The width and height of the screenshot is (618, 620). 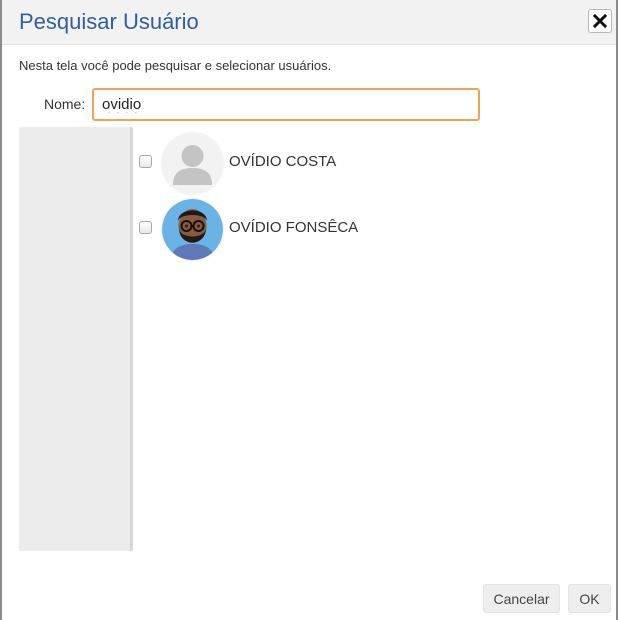 What do you see at coordinates (76, 339) in the screenshot?
I see `left-panel` at bounding box center [76, 339].